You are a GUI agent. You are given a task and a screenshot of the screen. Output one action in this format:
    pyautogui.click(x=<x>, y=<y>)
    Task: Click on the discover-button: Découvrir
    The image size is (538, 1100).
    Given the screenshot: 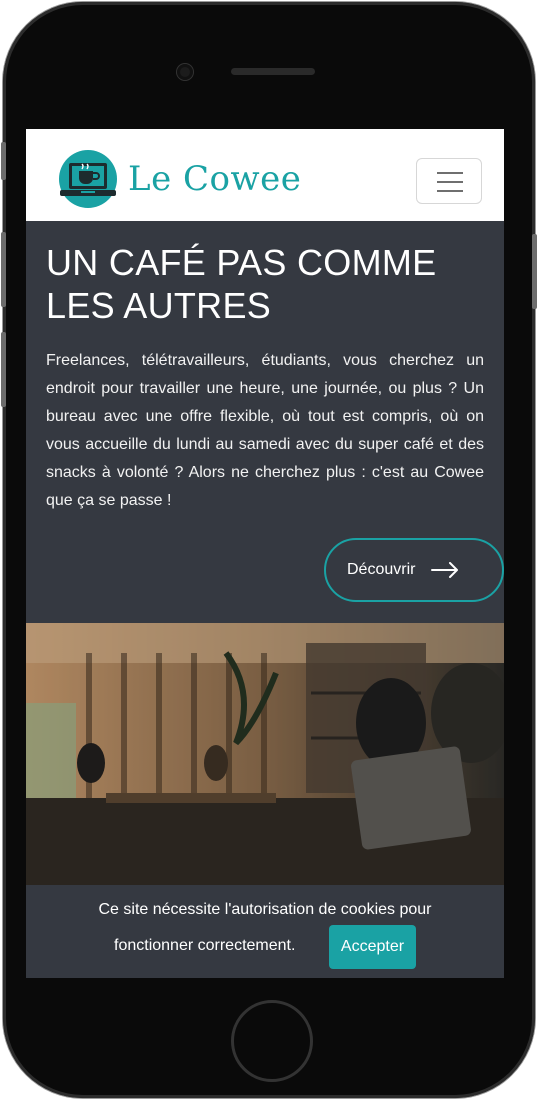 What is the action you would take?
    pyautogui.click(x=414, y=570)
    